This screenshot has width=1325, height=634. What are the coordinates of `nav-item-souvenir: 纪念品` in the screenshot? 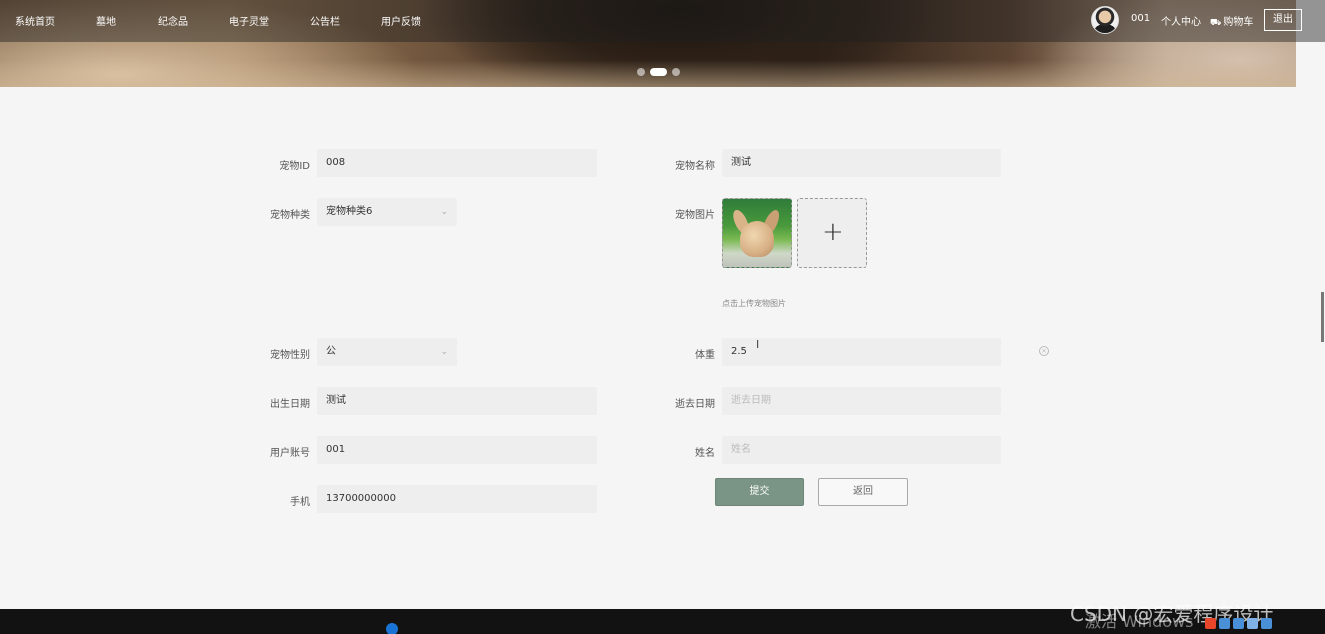 It's located at (173, 20).